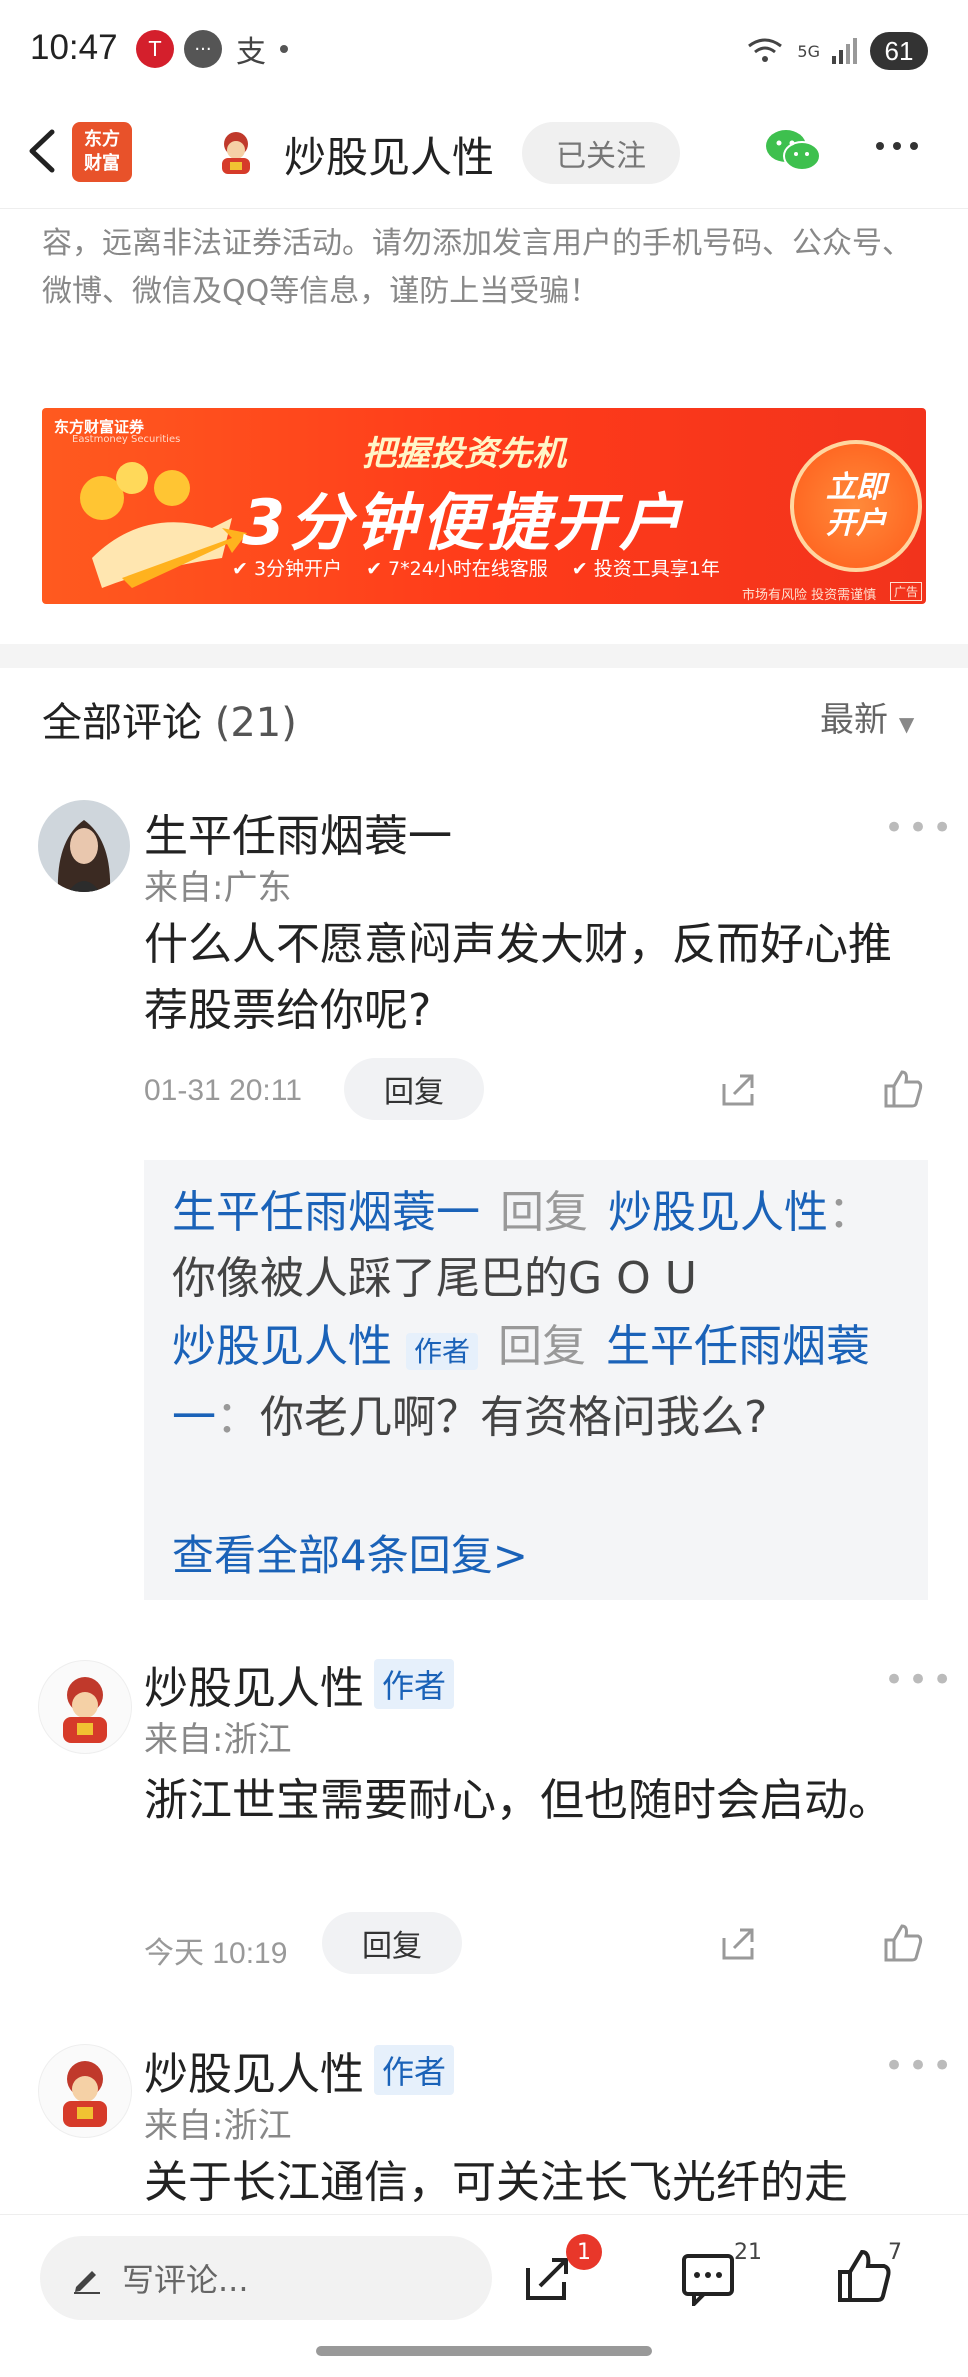 This screenshot has width=968, height=2377. What do you see at coordinates (864, 2277) in the screenshot?
I see `like-post-icon` at bounding box center [864, 2277].